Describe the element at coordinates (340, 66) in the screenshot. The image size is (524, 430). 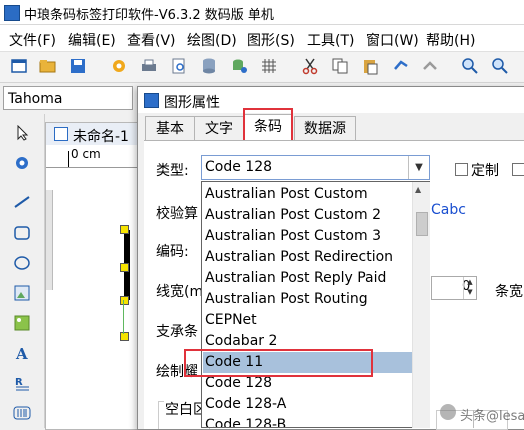
I see `copy-icon` at that location.